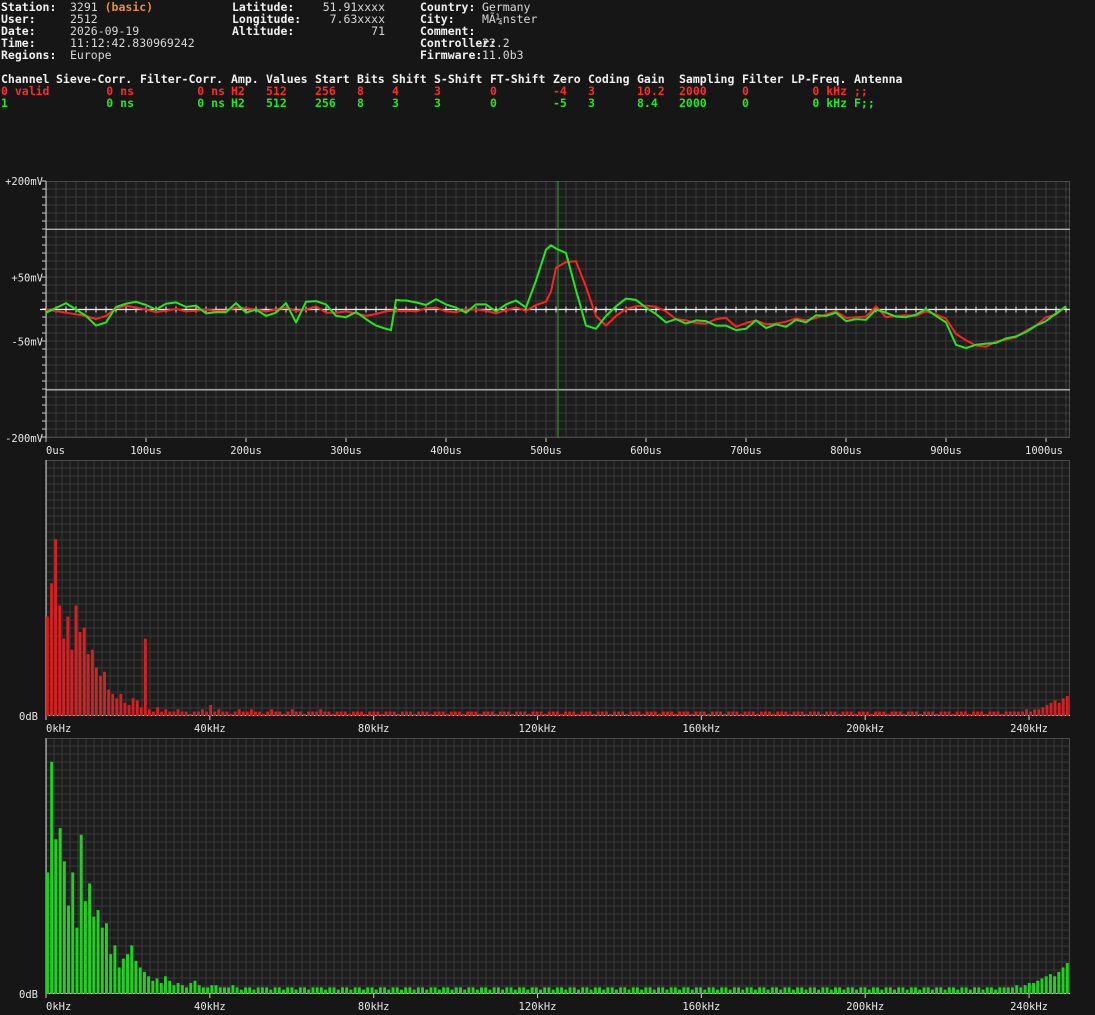 The width and height of the screenshot is (1095, 1015). Describe the element at coordinates (446, 451) in the screenshot. I see `waveform-x-tick-label: 400us` at that location.